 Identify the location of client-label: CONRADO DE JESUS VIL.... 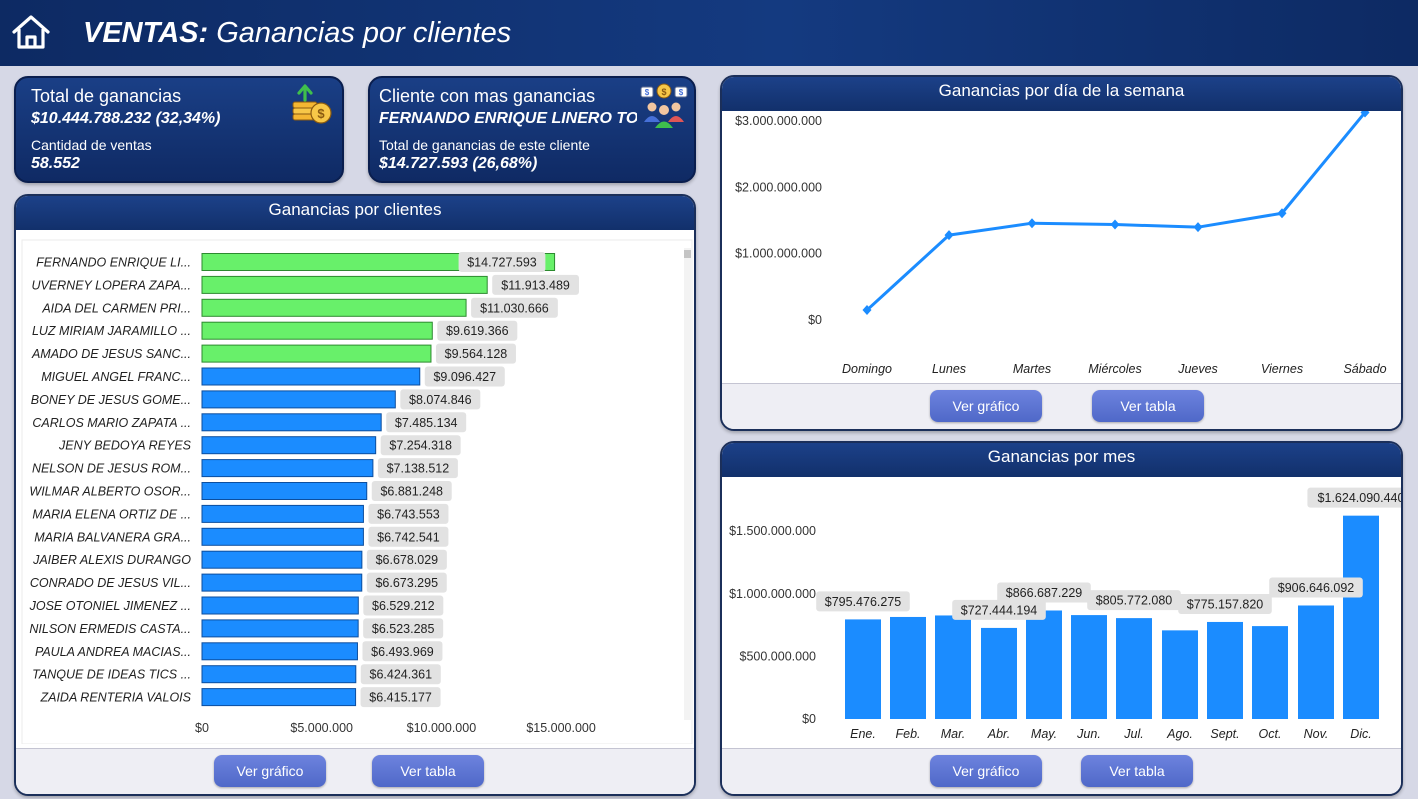
(110, 583).